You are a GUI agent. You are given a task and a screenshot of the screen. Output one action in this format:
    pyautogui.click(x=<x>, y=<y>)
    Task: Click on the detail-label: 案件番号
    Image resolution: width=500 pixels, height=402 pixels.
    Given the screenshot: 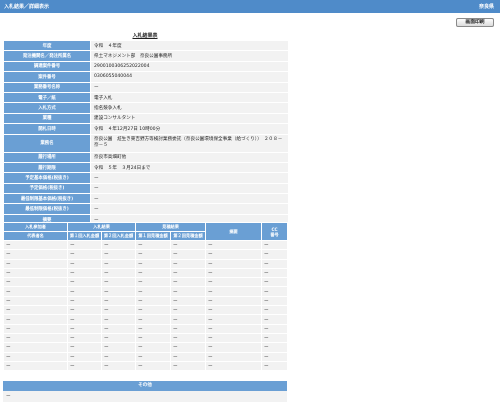 What is the action you would take?
    pyautogui.click(x=47, y=77)
    